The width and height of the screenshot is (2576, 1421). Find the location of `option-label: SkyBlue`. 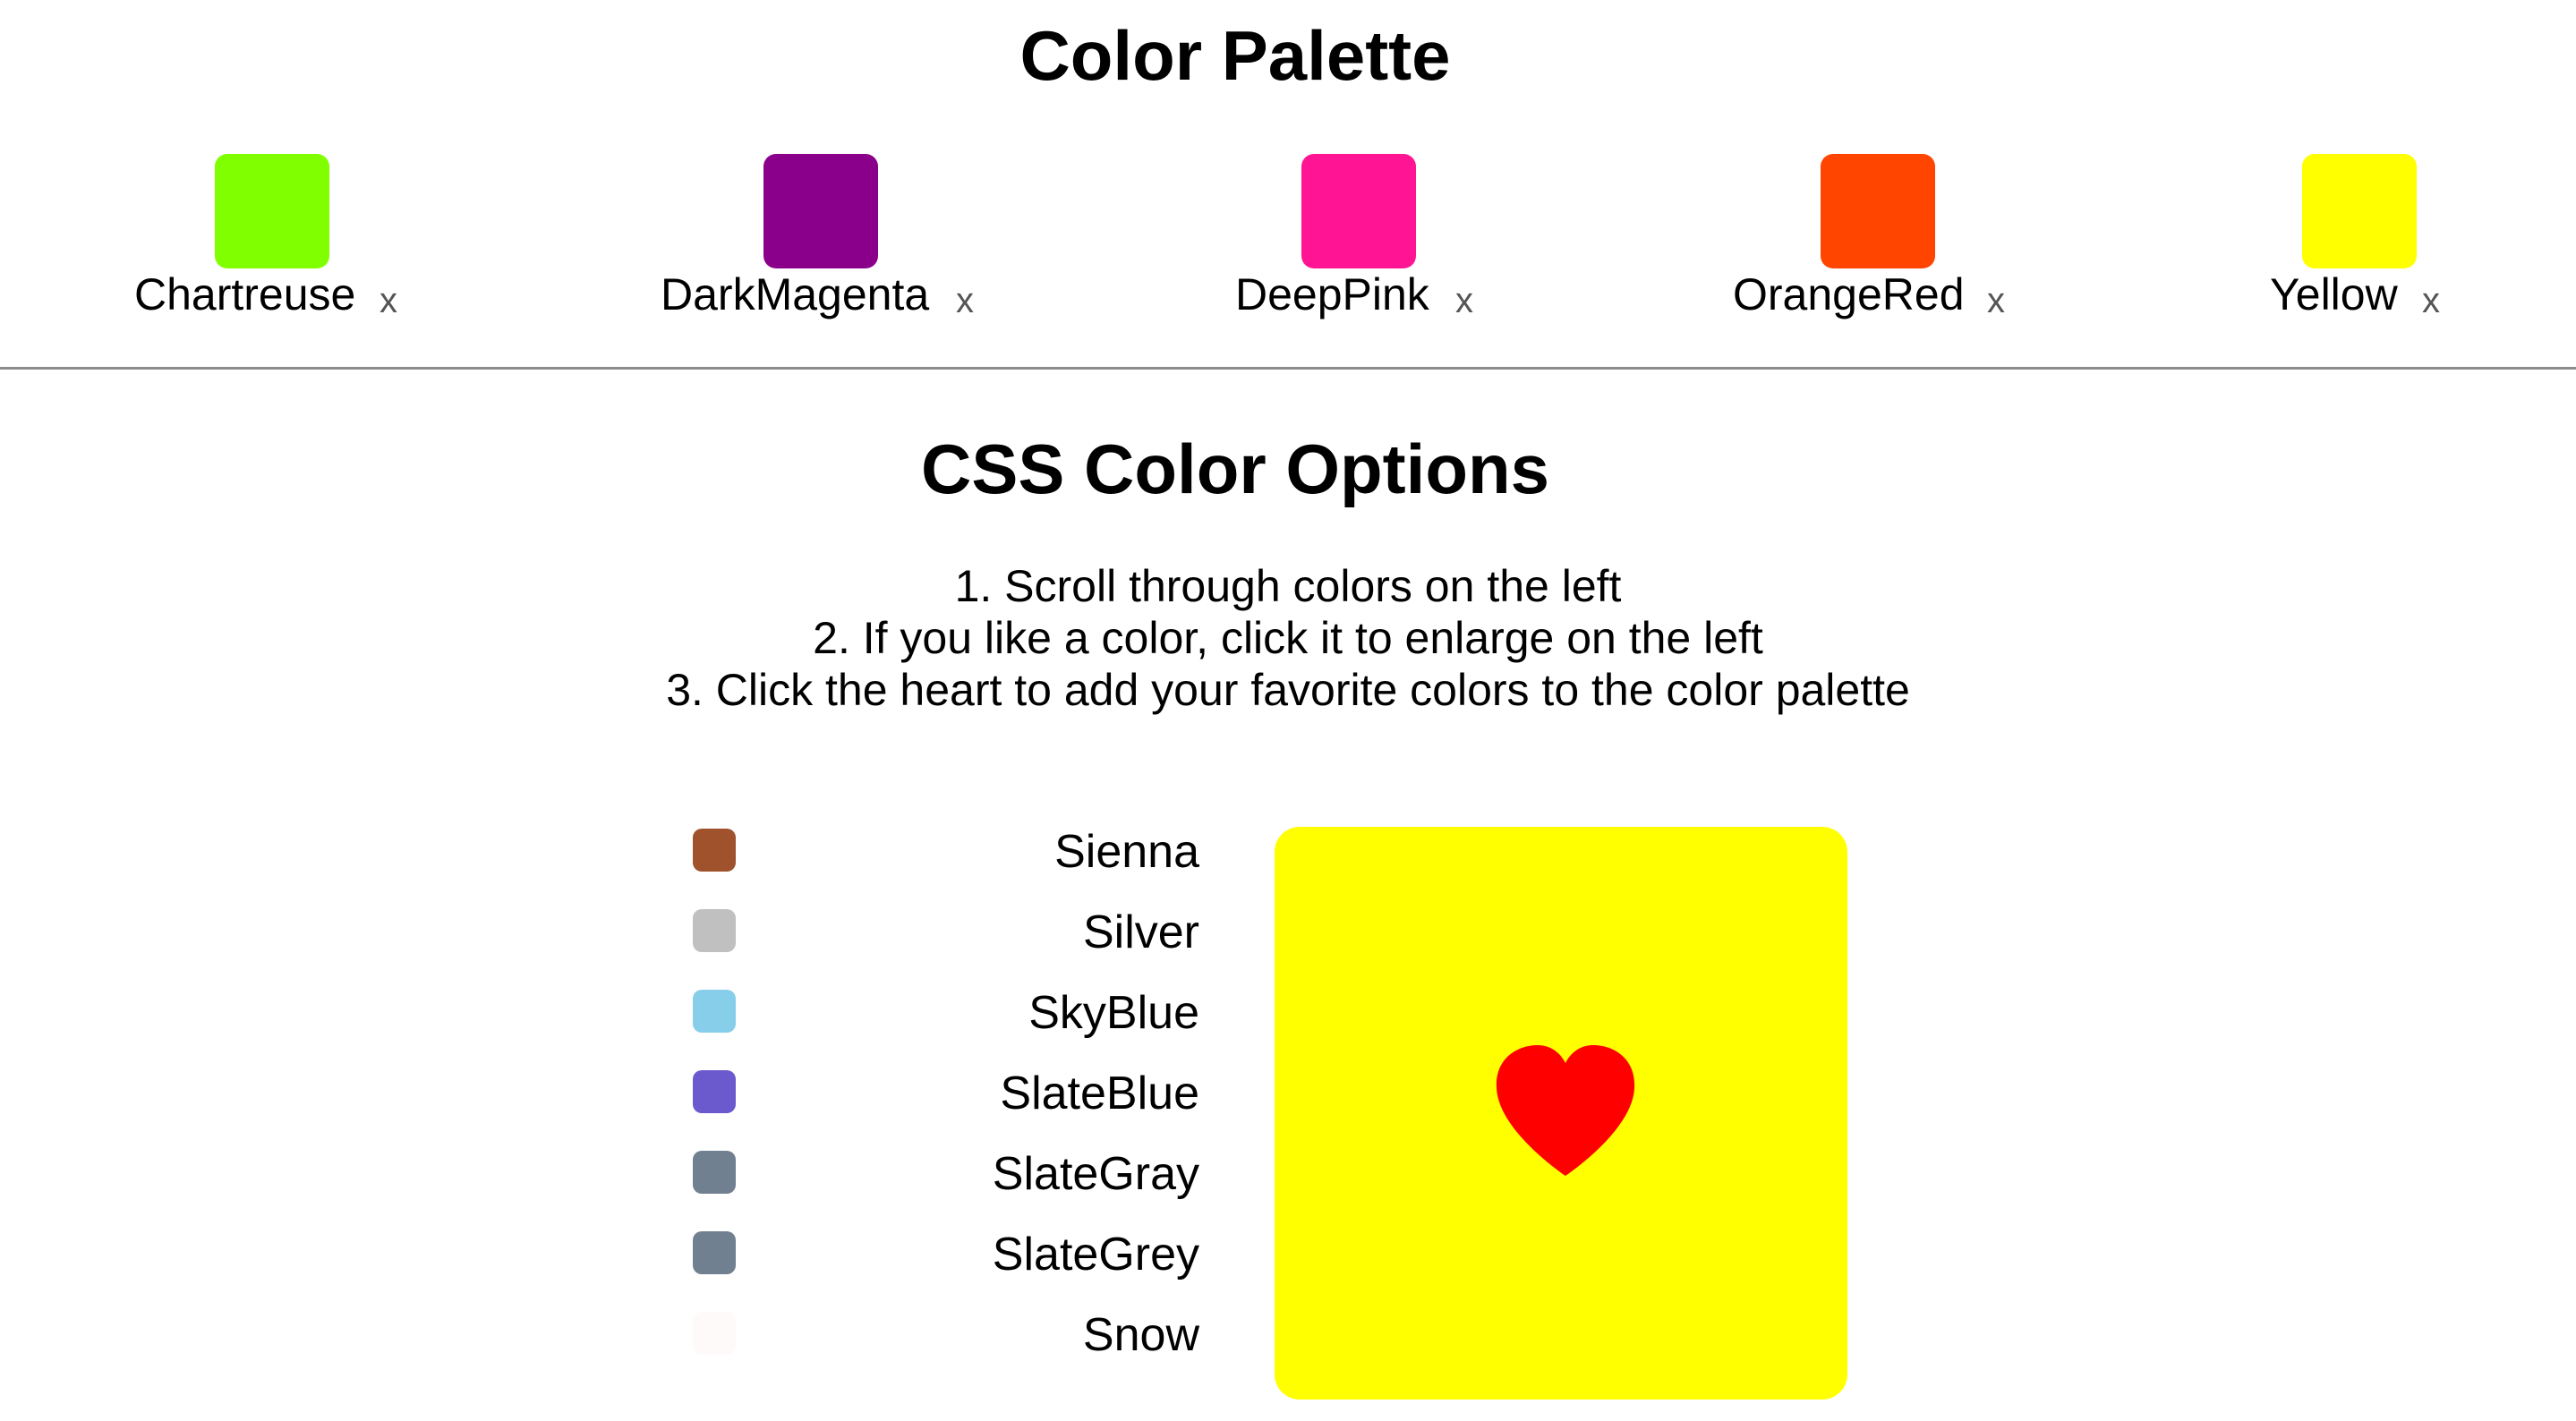

option-label: SkyBlue is located at coordinates (1113, 1013).